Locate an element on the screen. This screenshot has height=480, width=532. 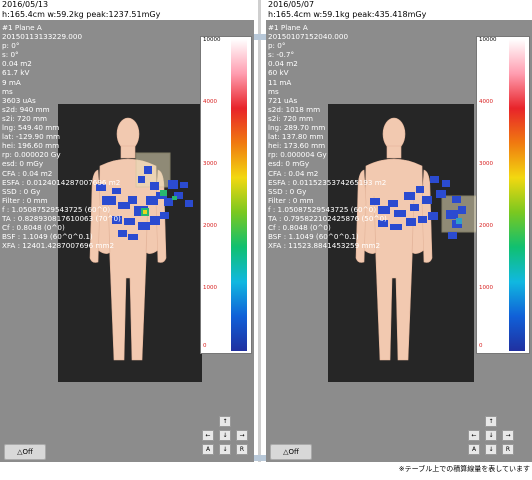
info-line: 61.7 kV is located at coordinates (16, 73).